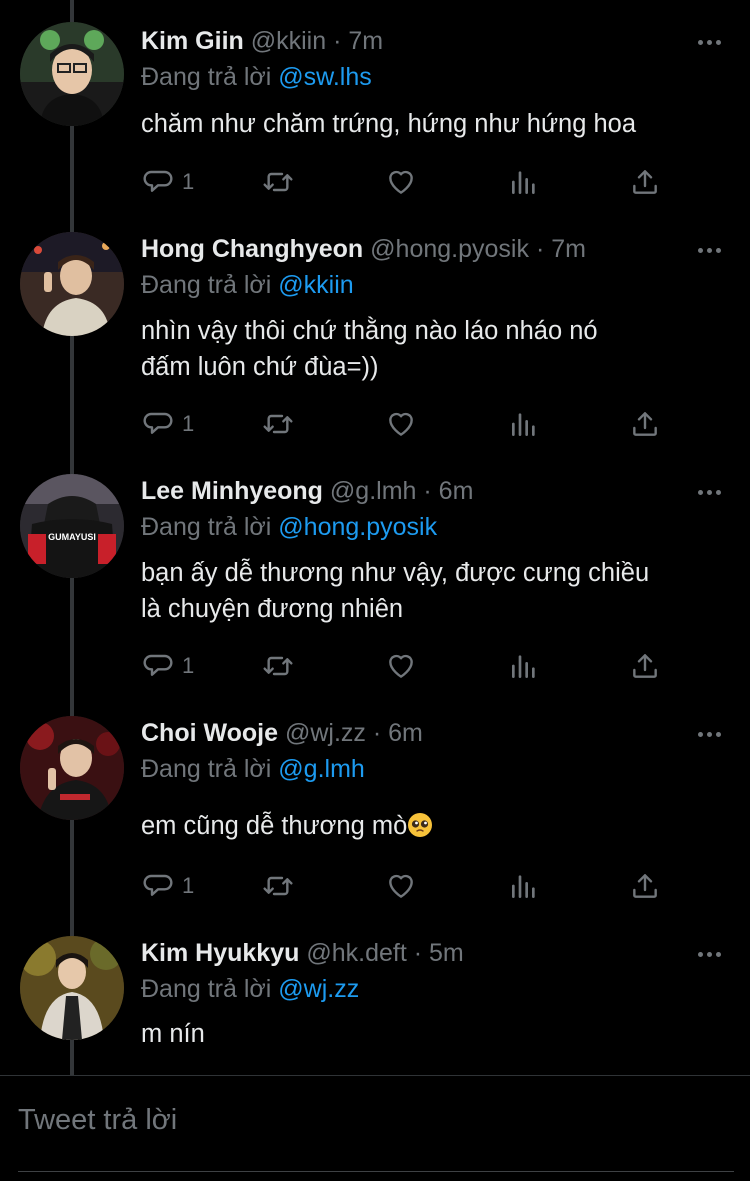 This screenshot has width=750, height=1181. I want to click on user-handle: @hong.pyosik, so click(449, 249).